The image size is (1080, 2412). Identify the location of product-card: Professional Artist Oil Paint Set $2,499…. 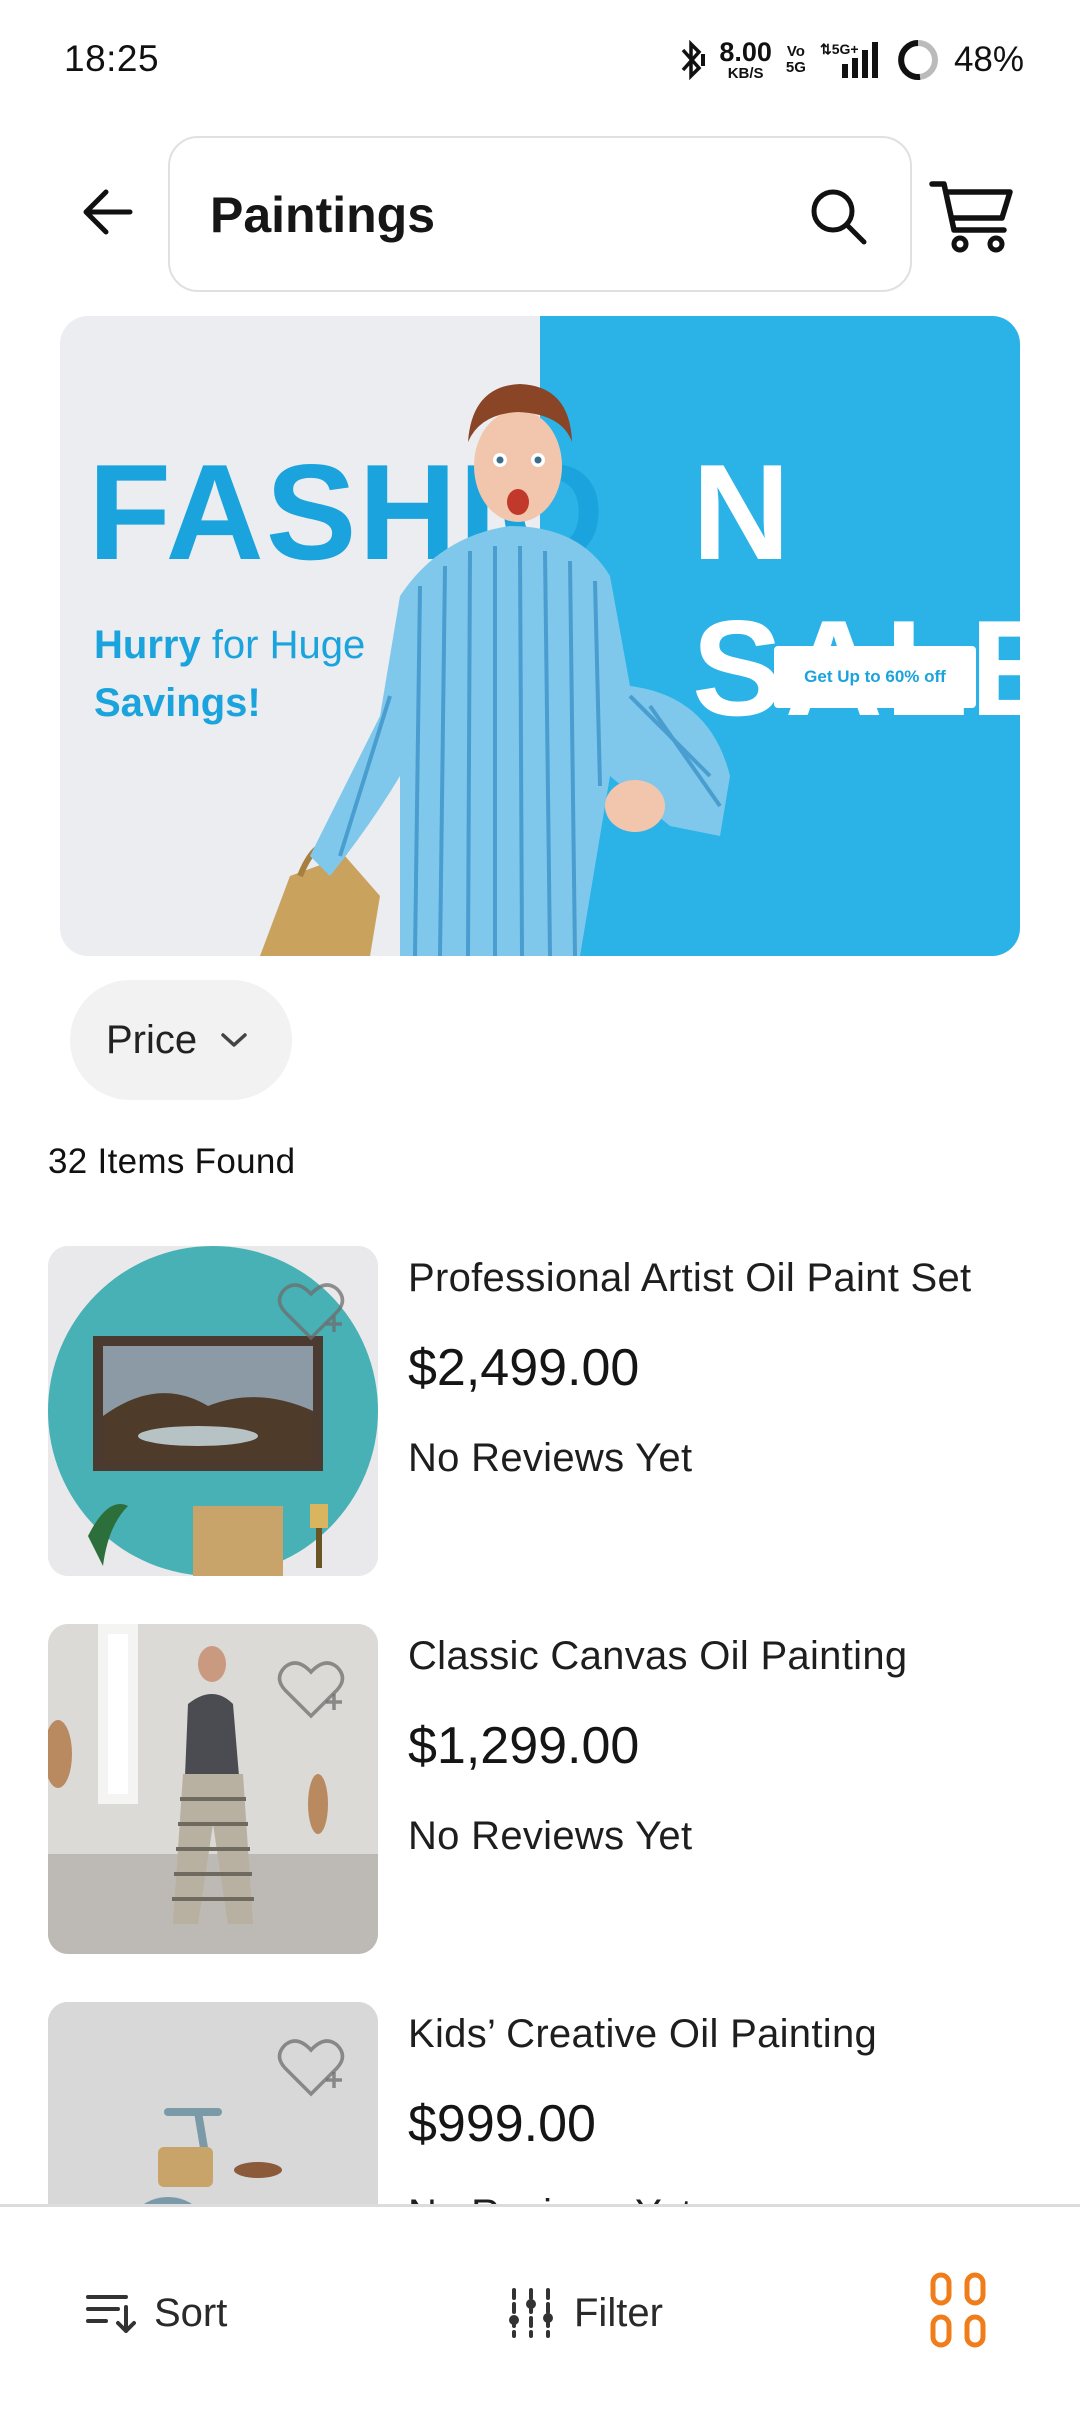
(540, 1412).